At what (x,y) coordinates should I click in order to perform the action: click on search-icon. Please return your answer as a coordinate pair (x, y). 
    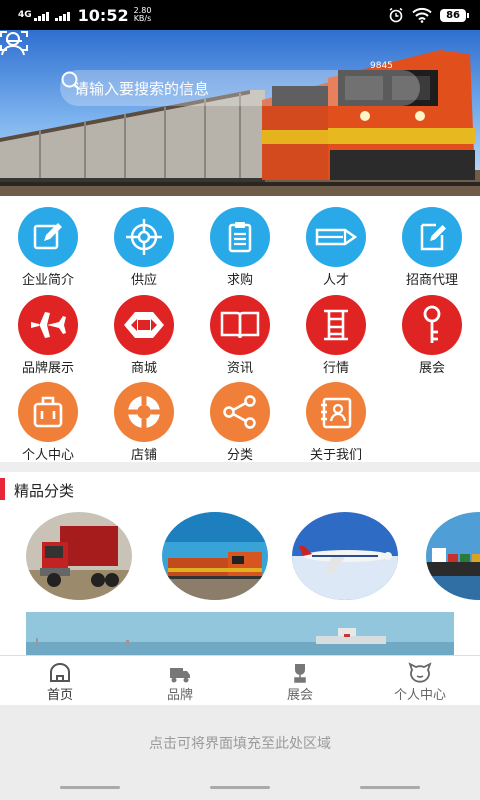
    Looking at the image, I should click on (71, 81).